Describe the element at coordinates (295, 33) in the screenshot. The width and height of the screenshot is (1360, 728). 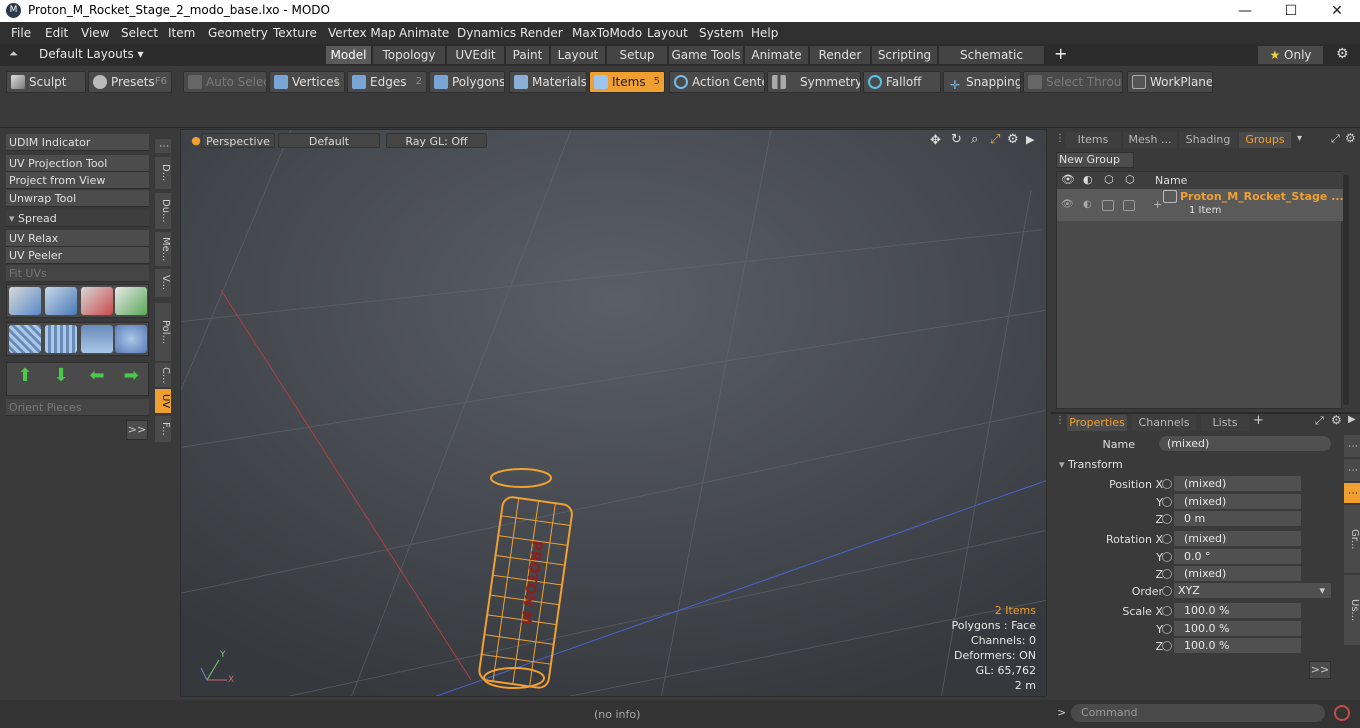
I see `menu-texture: Texture` at that location.